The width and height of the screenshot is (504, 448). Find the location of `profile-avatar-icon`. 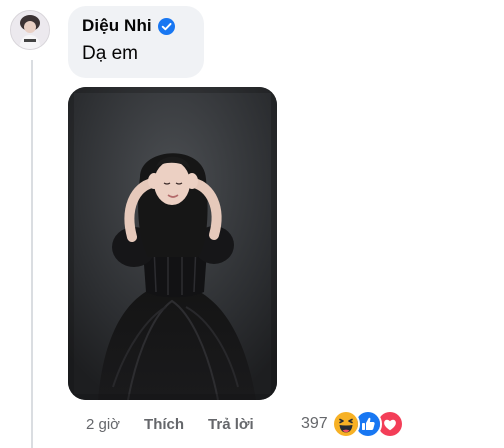

profile-avatar-icon is located at coordinates (30, 30).